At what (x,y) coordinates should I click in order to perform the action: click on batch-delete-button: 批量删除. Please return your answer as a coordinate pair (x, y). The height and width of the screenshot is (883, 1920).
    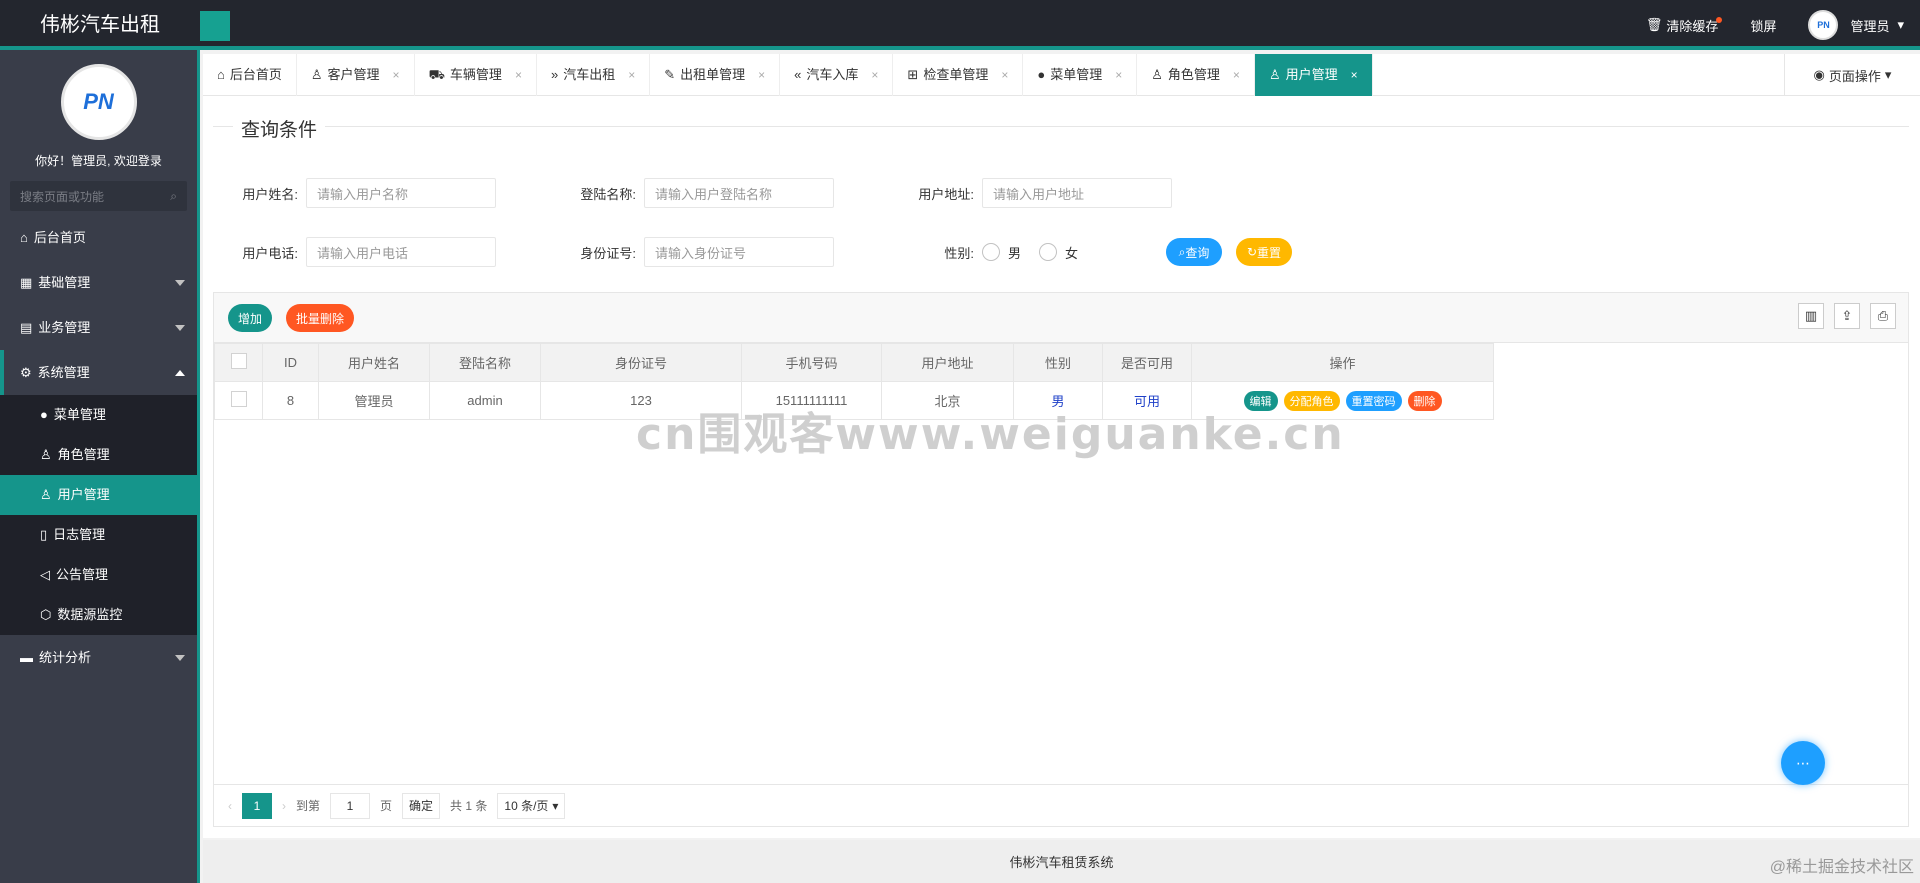
    Looking at the image, I should click on (320, 318).